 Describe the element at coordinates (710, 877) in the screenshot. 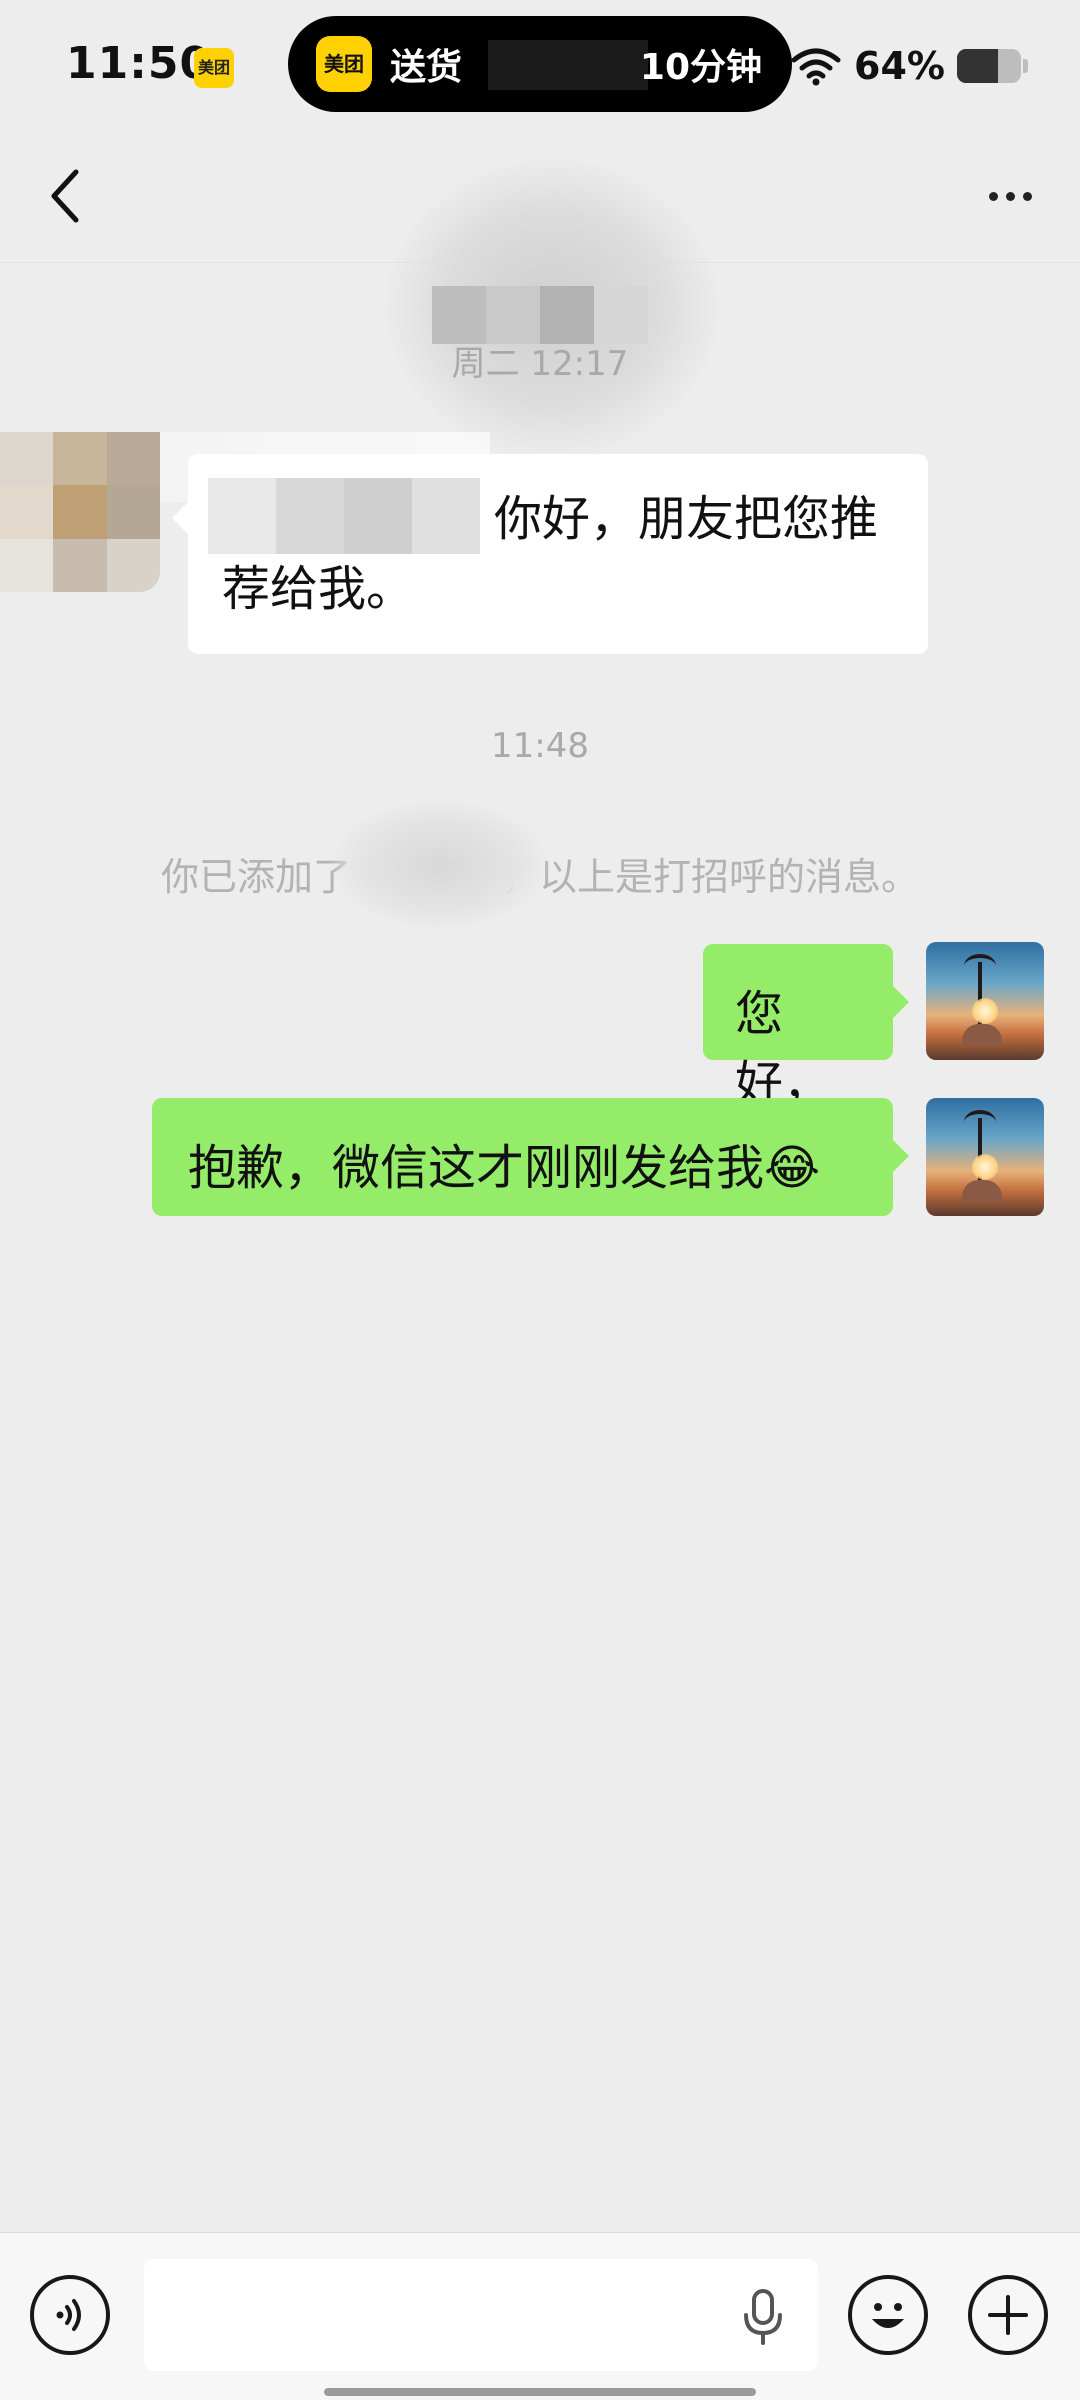

I see `system-message-suffix: ，以上是打招呼的消息。` at that location.